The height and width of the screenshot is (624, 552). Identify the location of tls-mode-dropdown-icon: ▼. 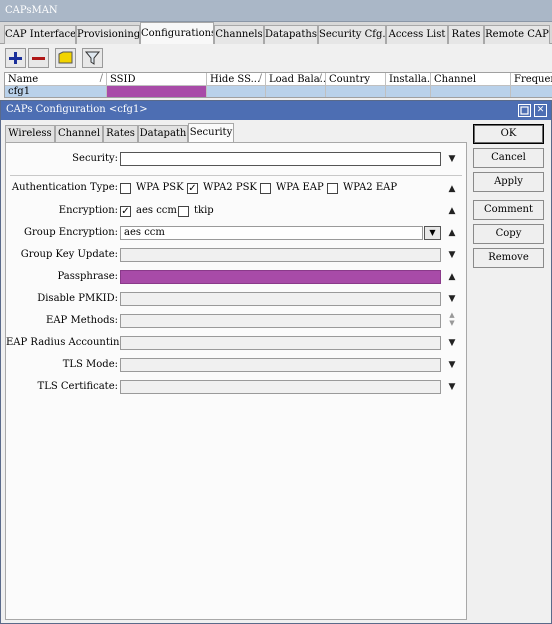
(452, 365).